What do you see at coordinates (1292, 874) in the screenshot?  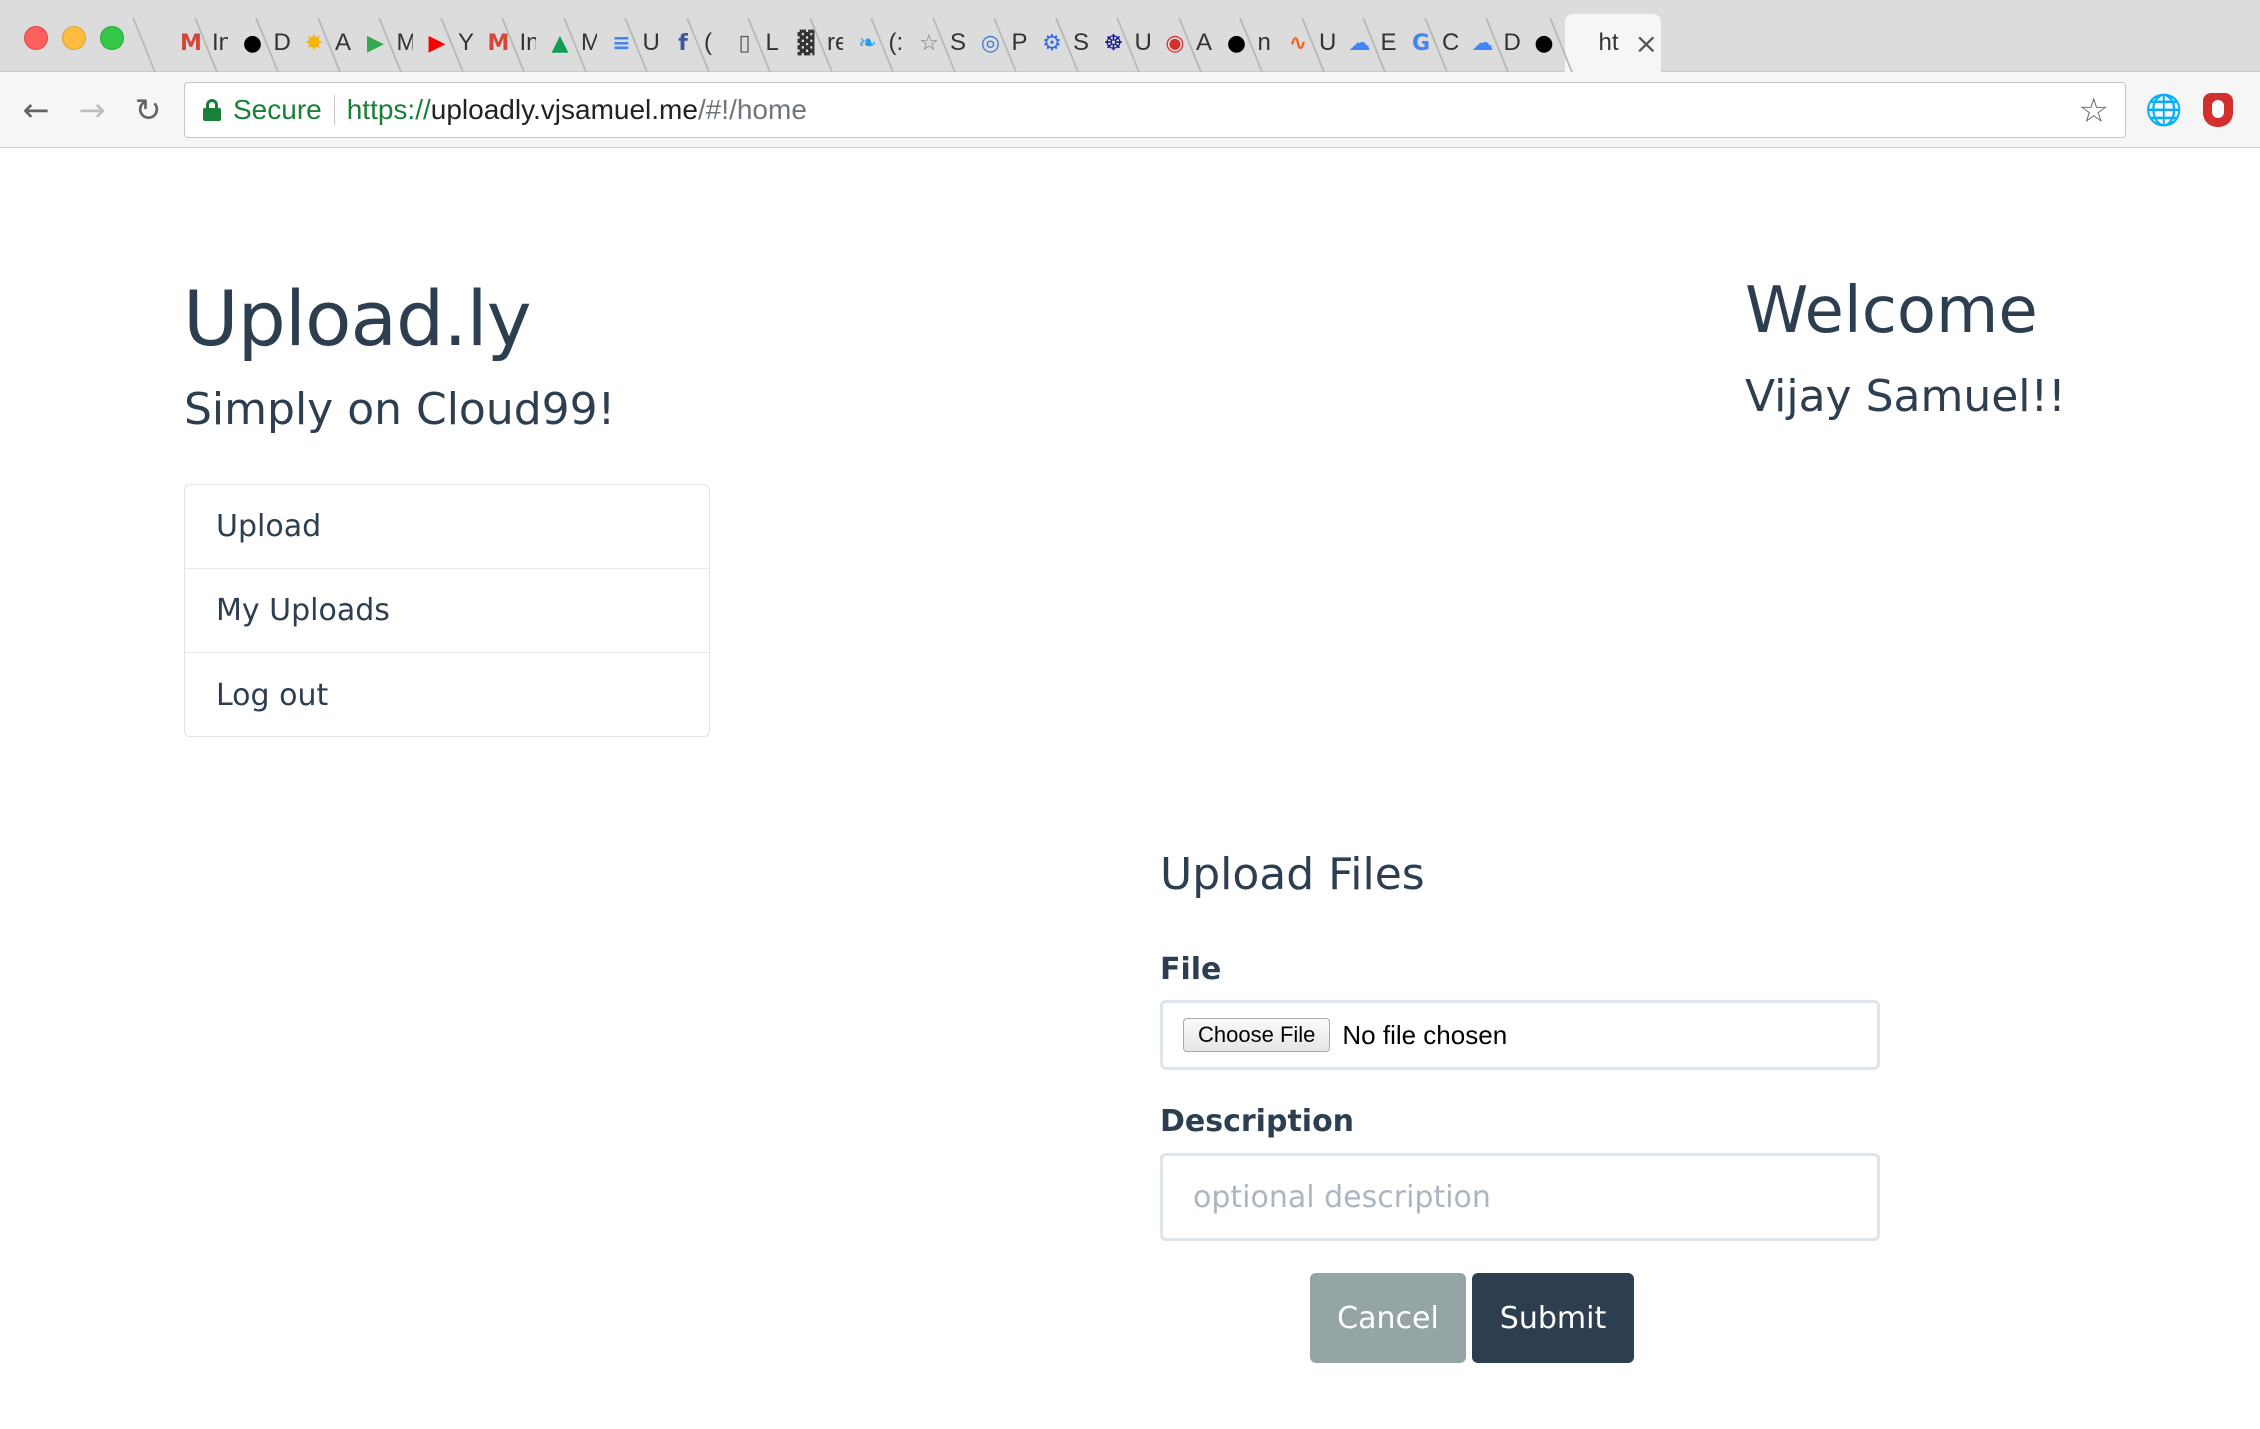 I see `upload-files-heading: Upload Files` at bounding box center [1292, 874].